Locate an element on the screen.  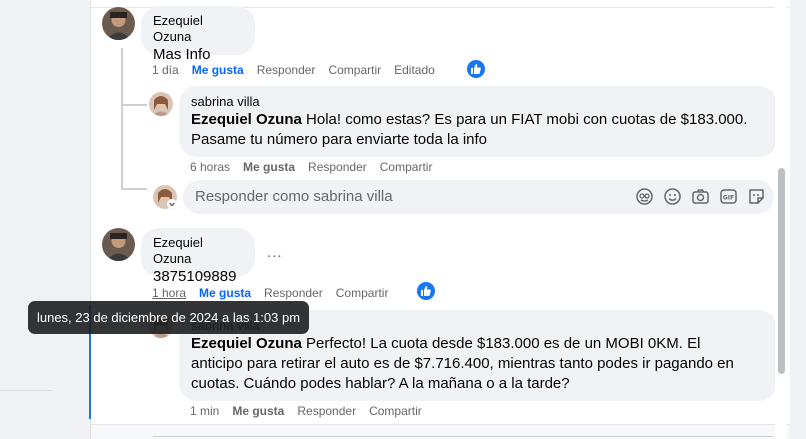
camera-icon is located at coordinates (700, 196).